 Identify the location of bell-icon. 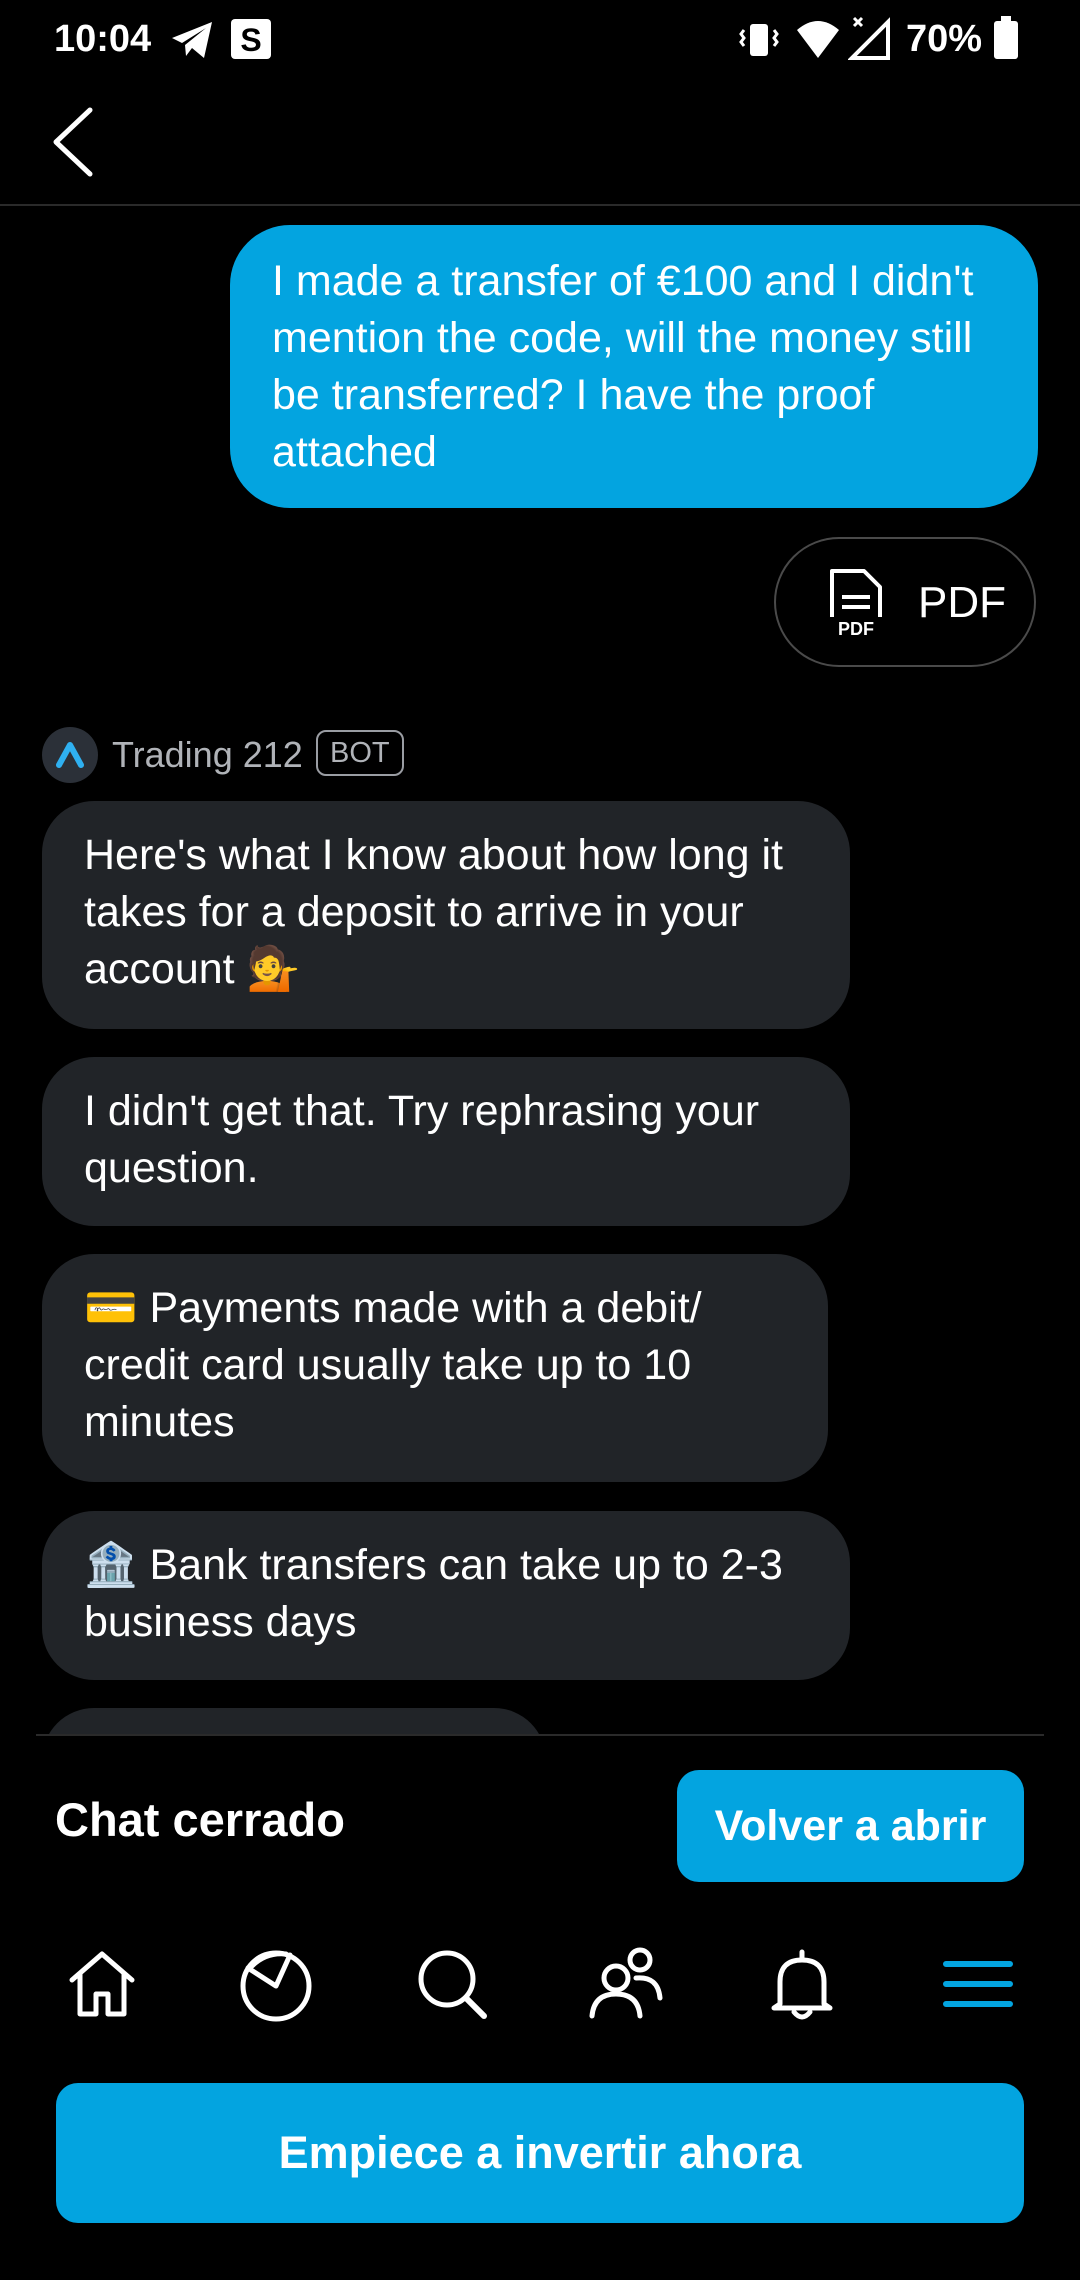
(802, 1984).